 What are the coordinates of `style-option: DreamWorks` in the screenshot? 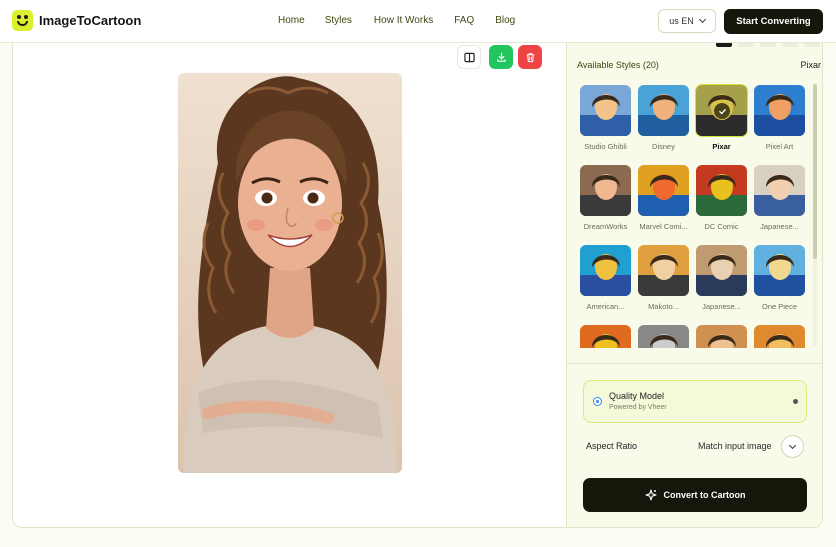 It's located at (605, 204).